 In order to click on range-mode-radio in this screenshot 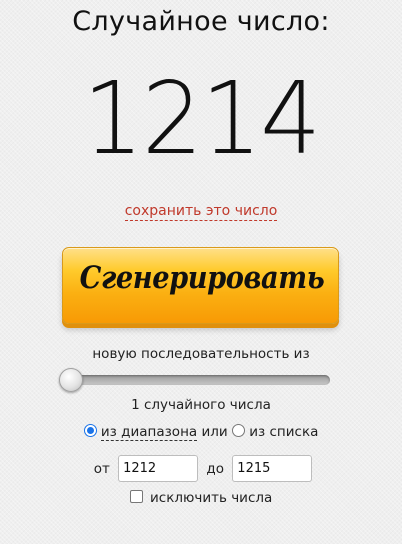, I will do `click(90, 430)`.